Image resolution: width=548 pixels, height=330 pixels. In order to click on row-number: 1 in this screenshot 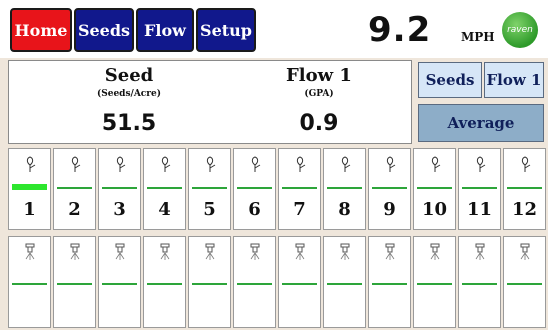, I will do `click(29, 209)`.